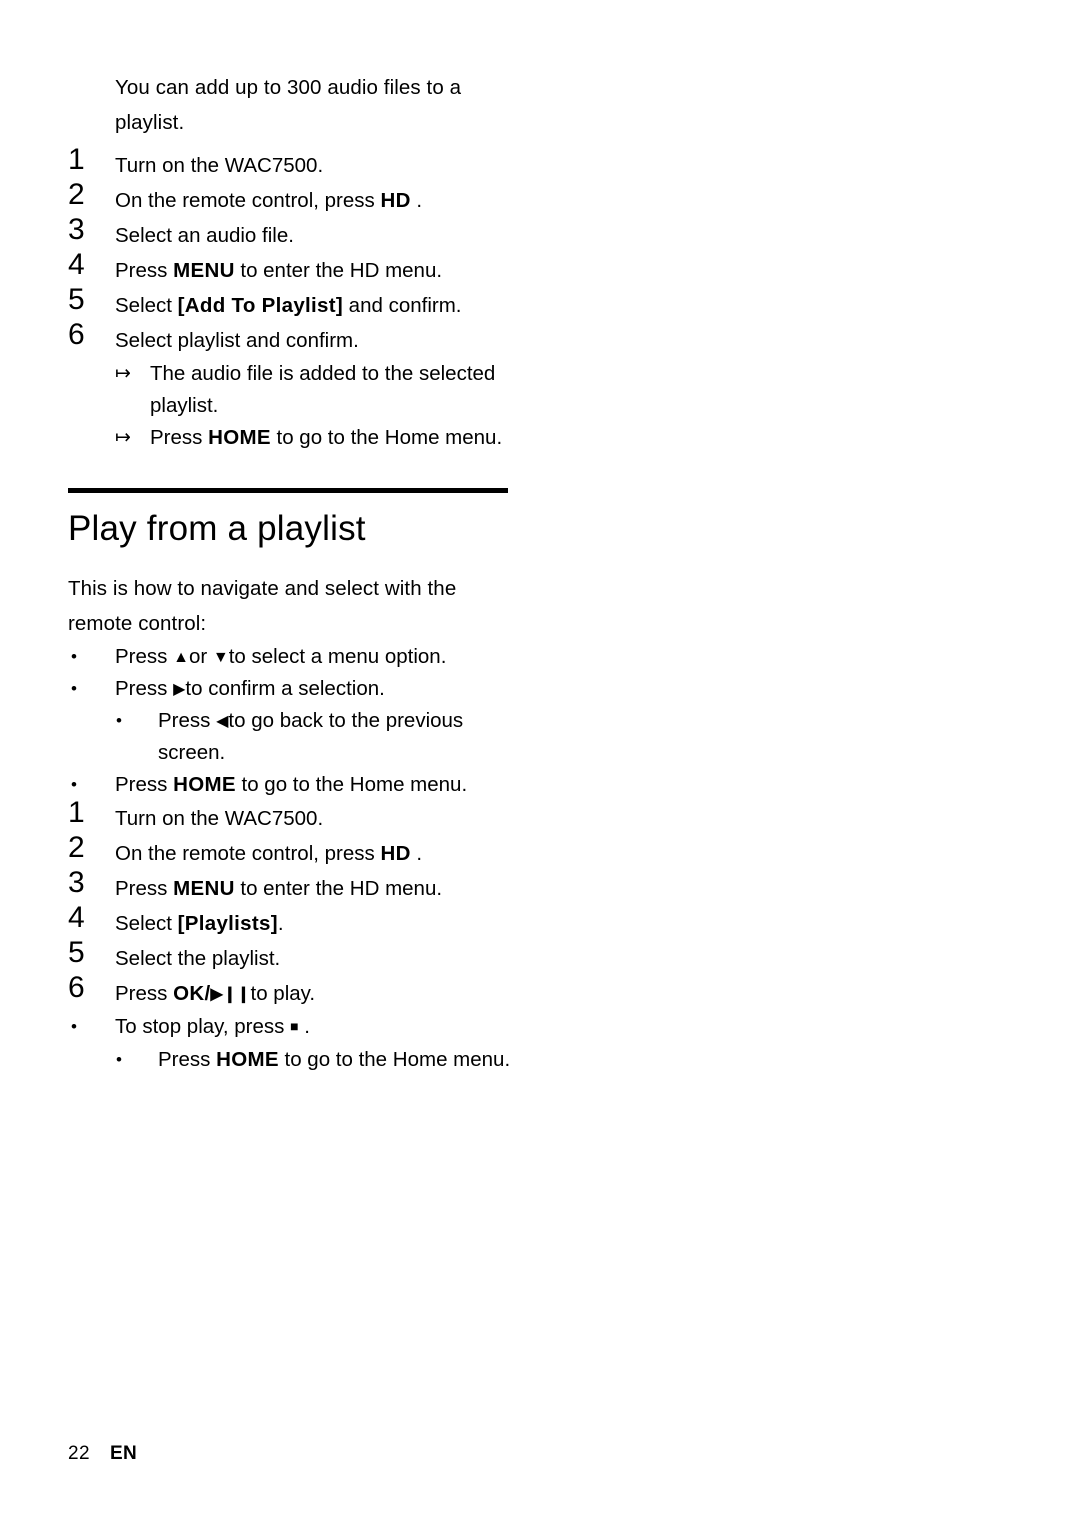 The height and width of the screenshot is (1527, 1080). I want to click on step-number: 3, so click(76, 882).